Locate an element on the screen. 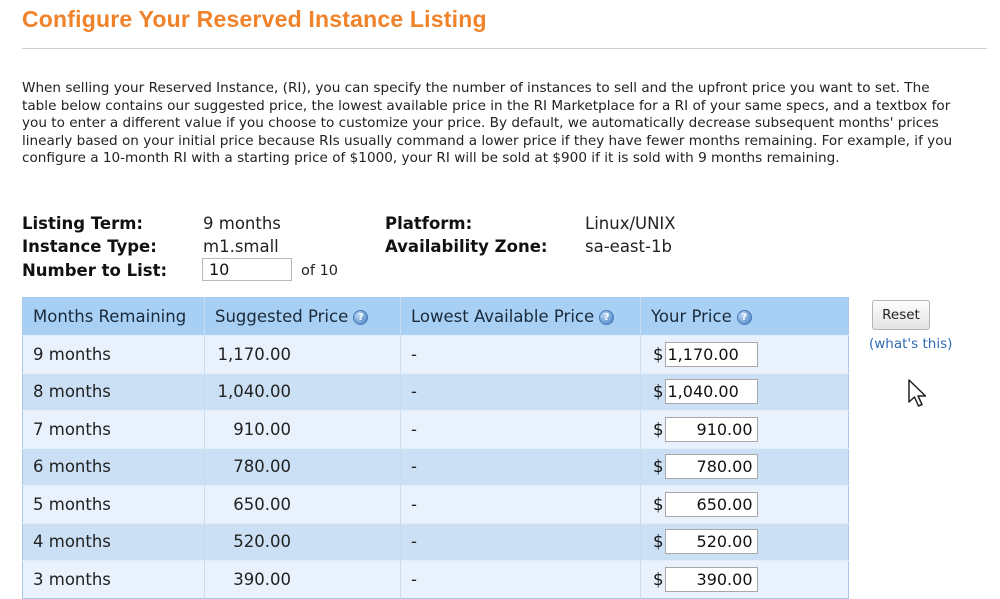 The image size is (1000, 599). reset-button: Reset is located at coordinates (901, 315).